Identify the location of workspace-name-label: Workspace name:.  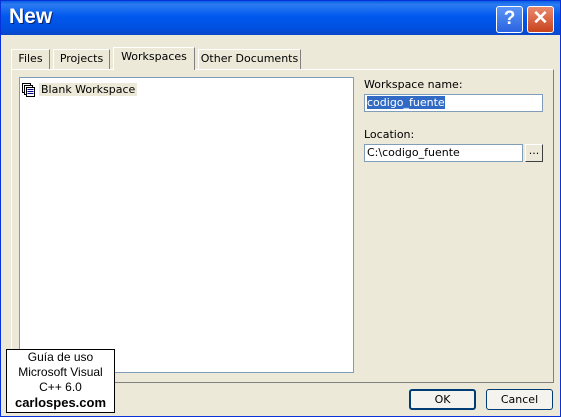
(413, 84).